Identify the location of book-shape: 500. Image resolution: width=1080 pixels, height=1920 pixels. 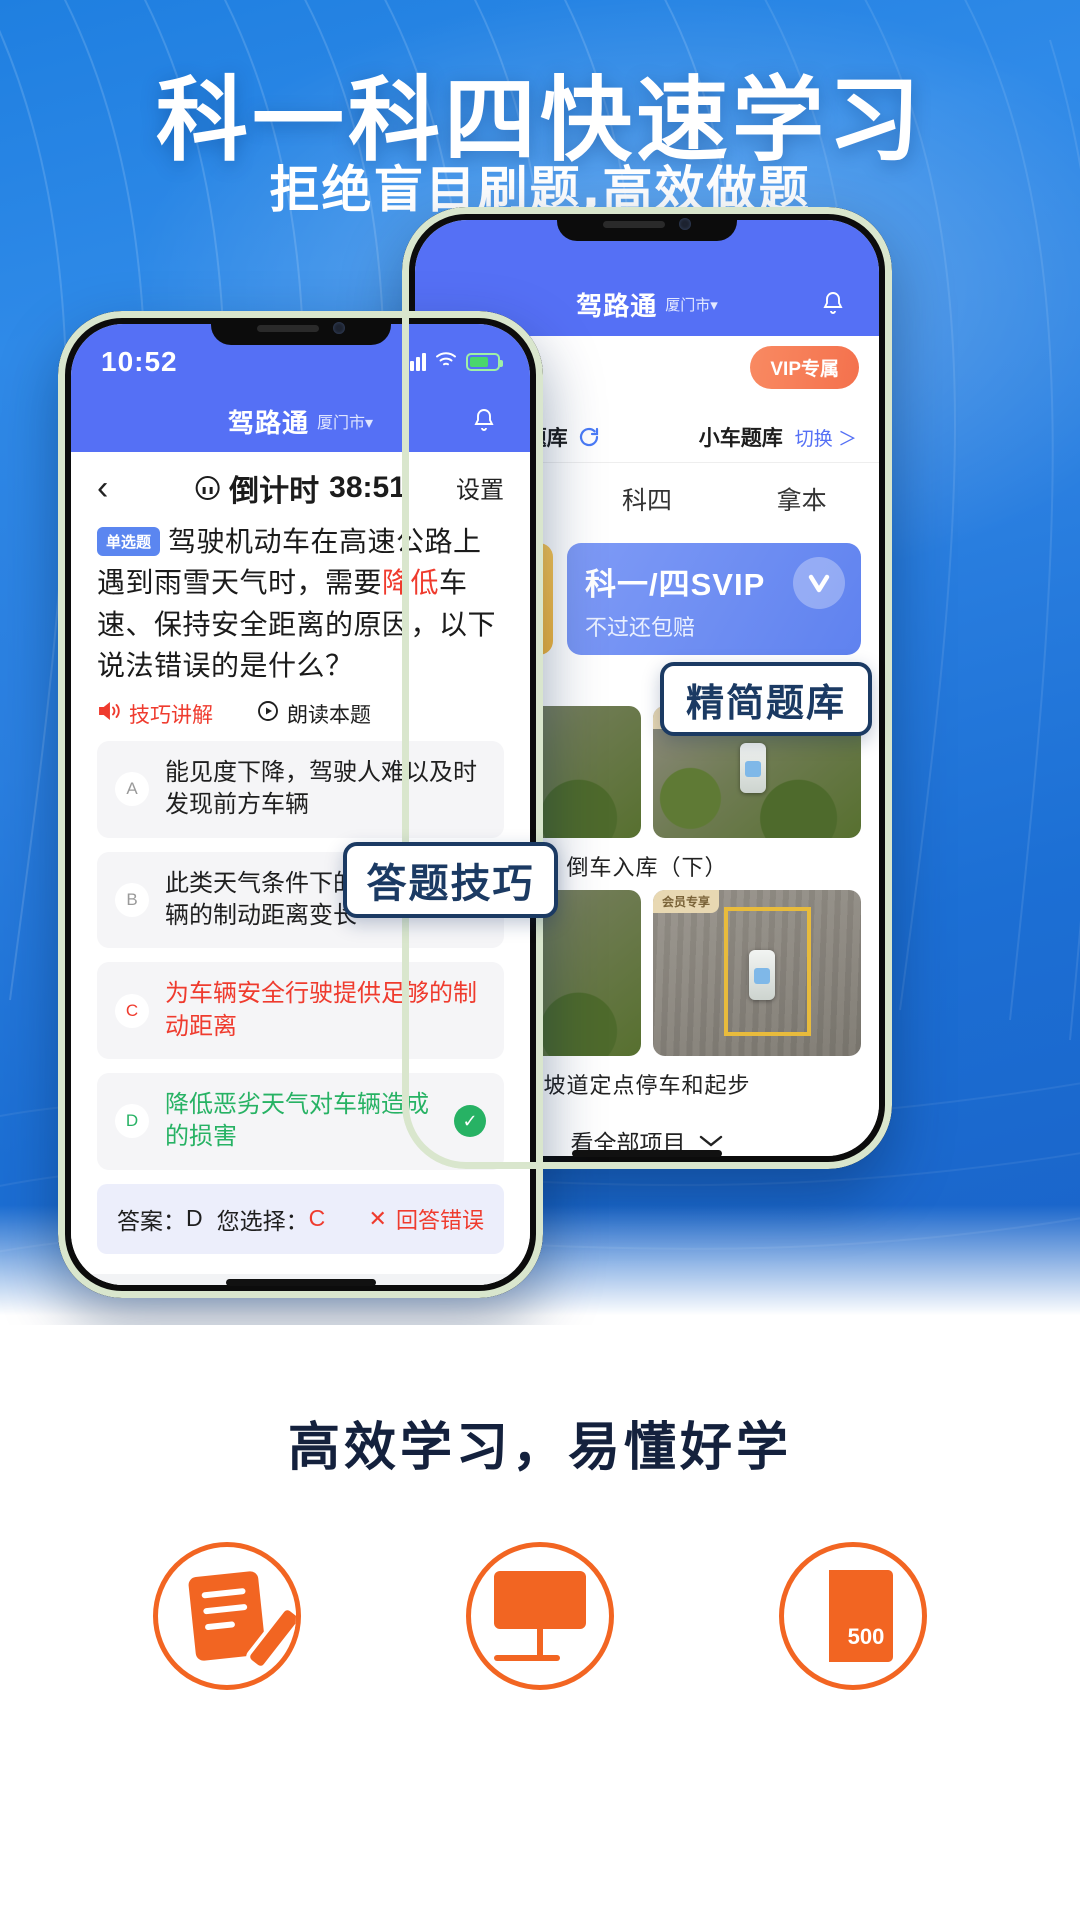
(853, 1616).